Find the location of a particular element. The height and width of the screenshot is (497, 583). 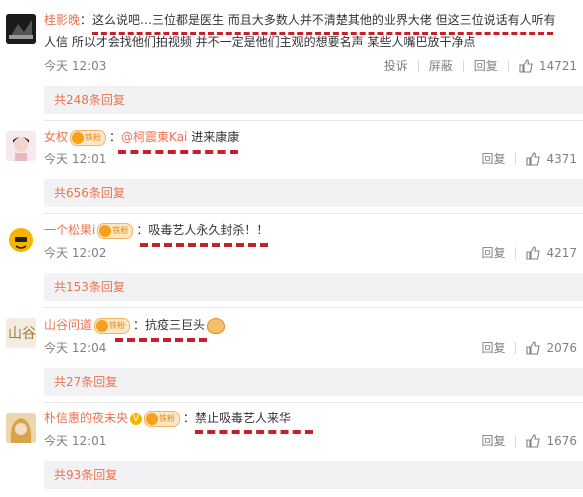

username: 桂影晚 is located at coordinates (62, 20).